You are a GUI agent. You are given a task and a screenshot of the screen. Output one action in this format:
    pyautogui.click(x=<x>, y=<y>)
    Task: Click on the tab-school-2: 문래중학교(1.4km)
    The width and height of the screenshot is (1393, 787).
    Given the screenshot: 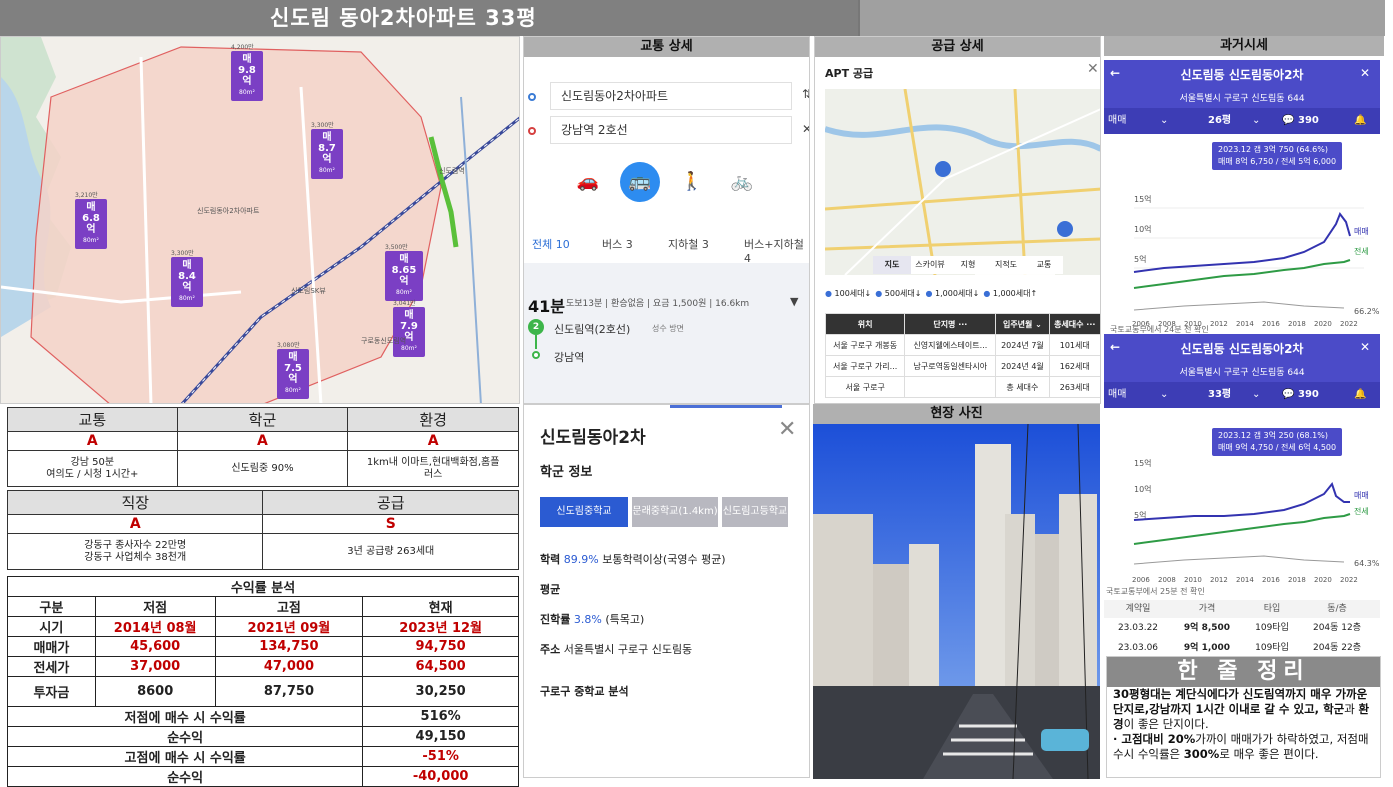 What is the action you would take?
    pyautogui.click(x=675, y=512)
    